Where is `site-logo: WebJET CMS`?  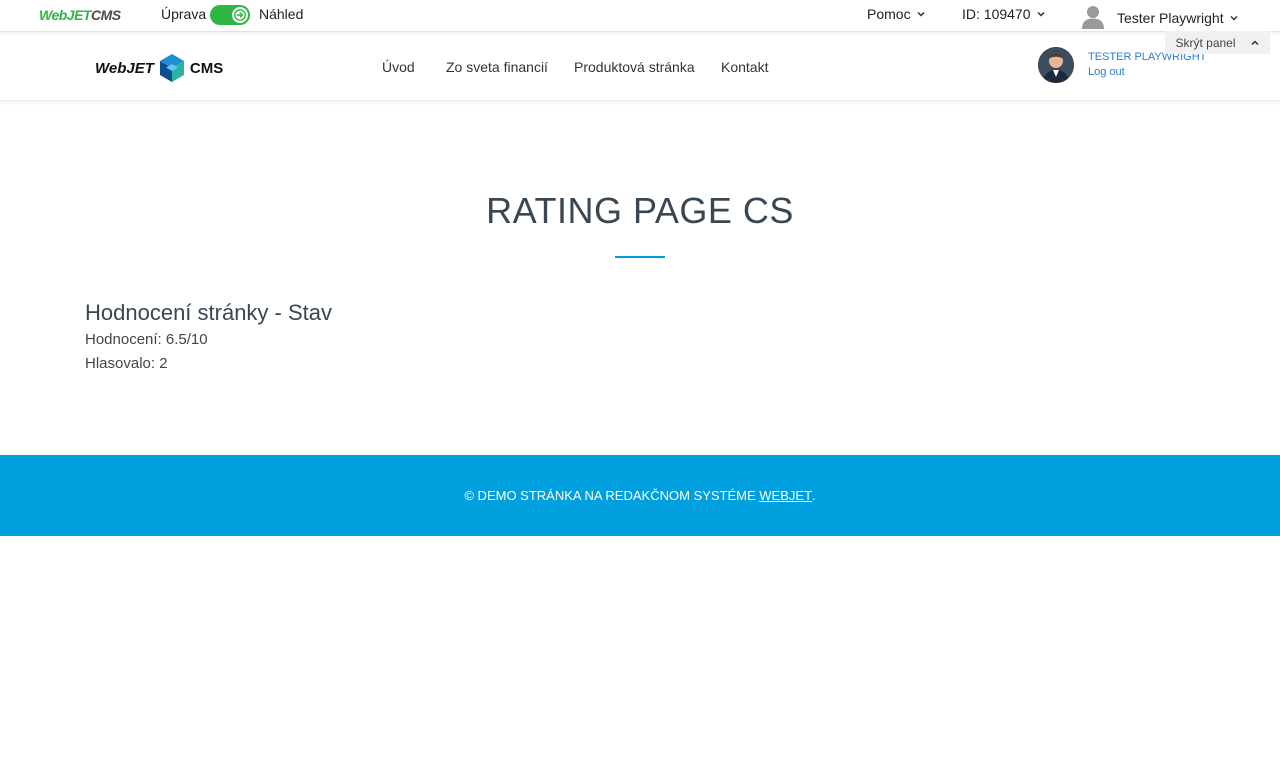
site-logo: WebJET CMS is located at coordinates (159, 68).